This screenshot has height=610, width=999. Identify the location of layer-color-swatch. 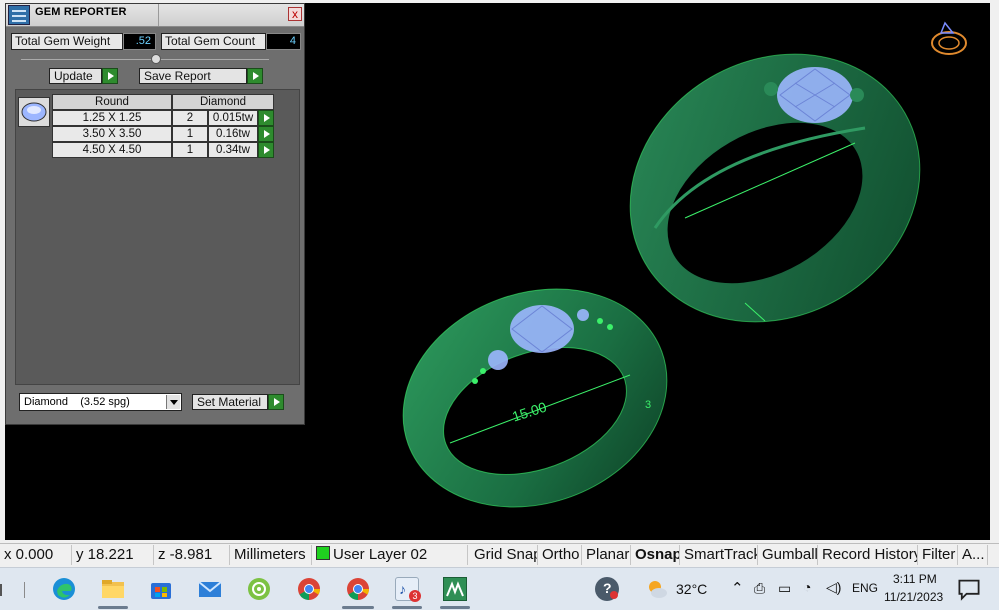
(323, 553).